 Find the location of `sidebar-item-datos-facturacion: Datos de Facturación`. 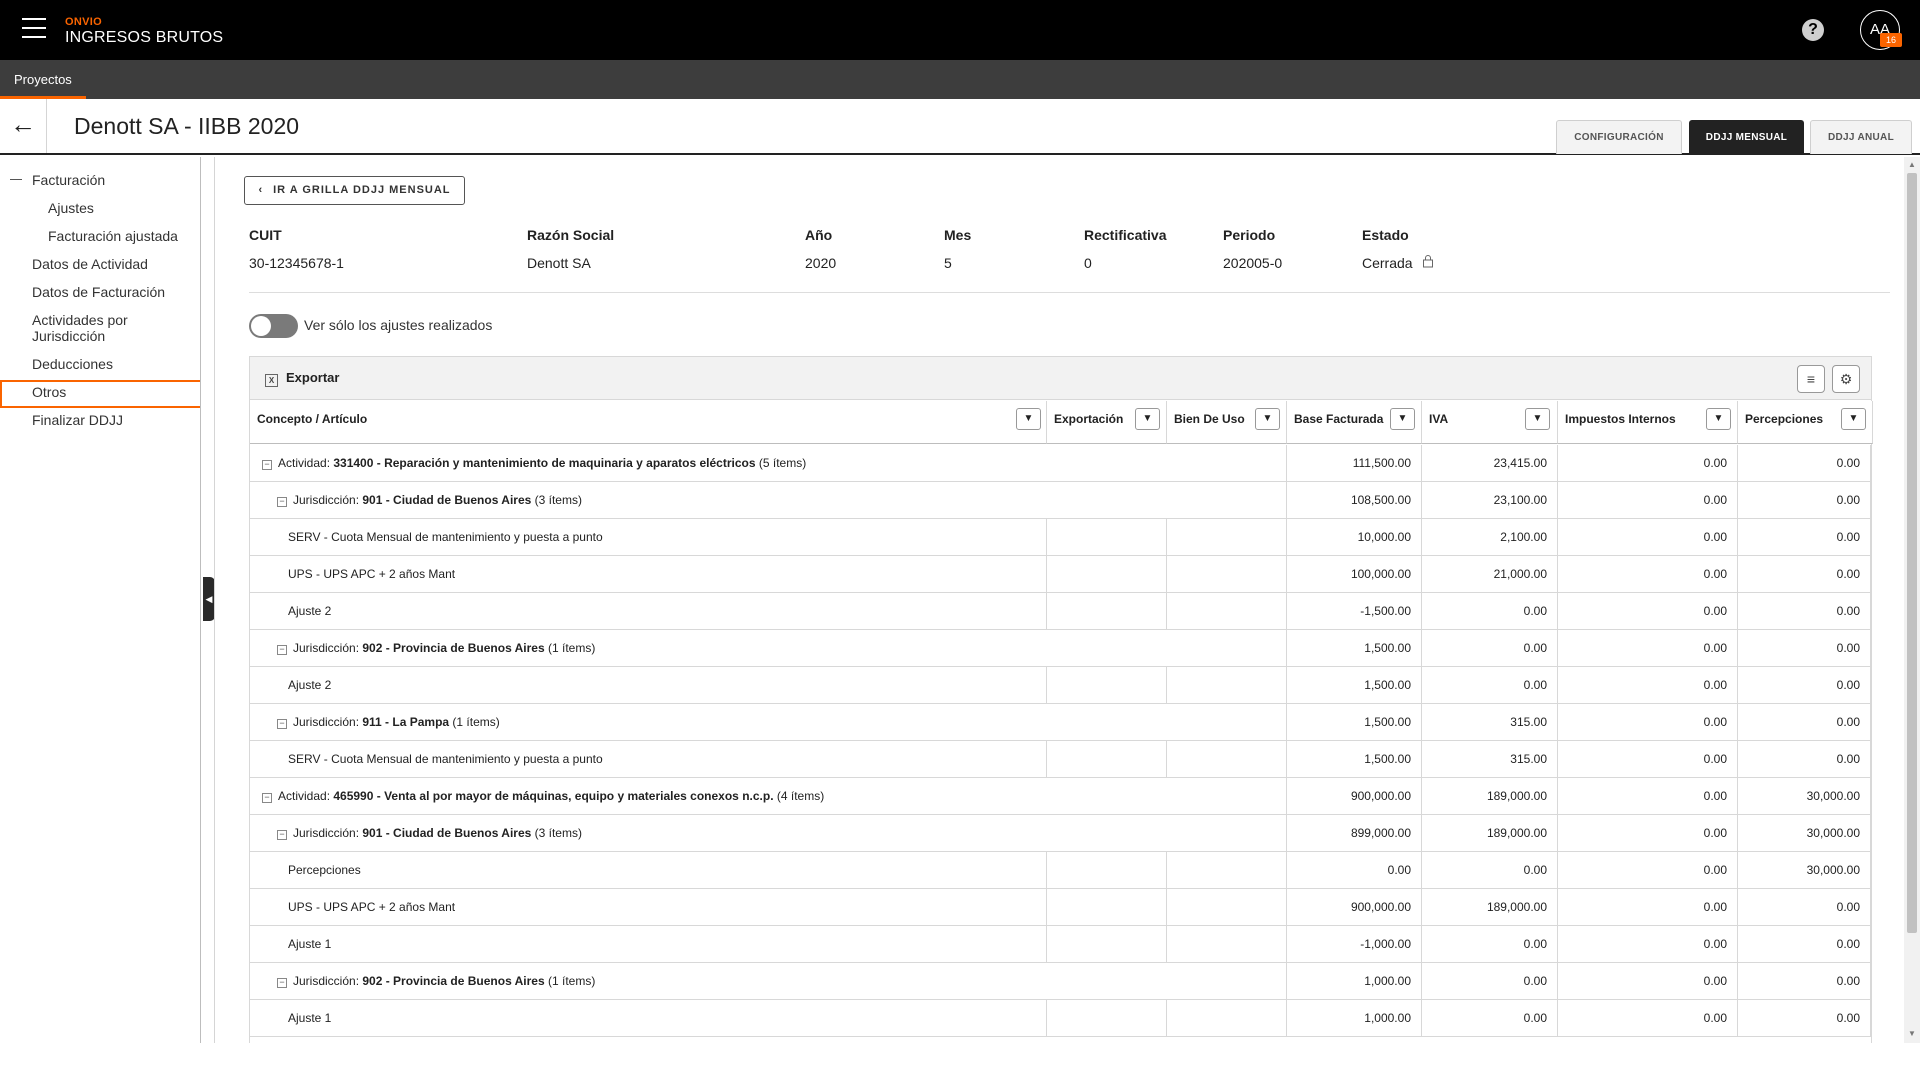

sidebar-item-datos-facturacion: Datos de Facturación is located at coordinates (98, 292).